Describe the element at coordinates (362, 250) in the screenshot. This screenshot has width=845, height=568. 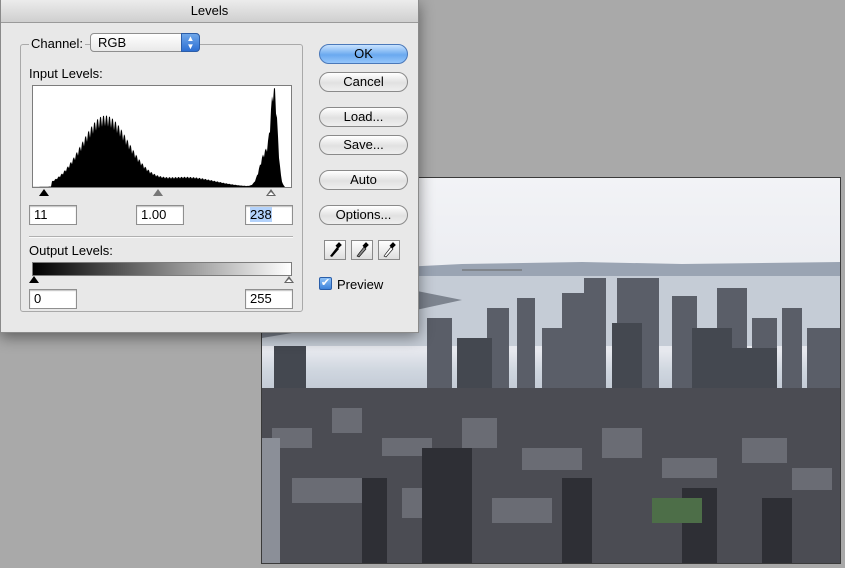
I see `gray-point-eyedropper-icon` at that location.